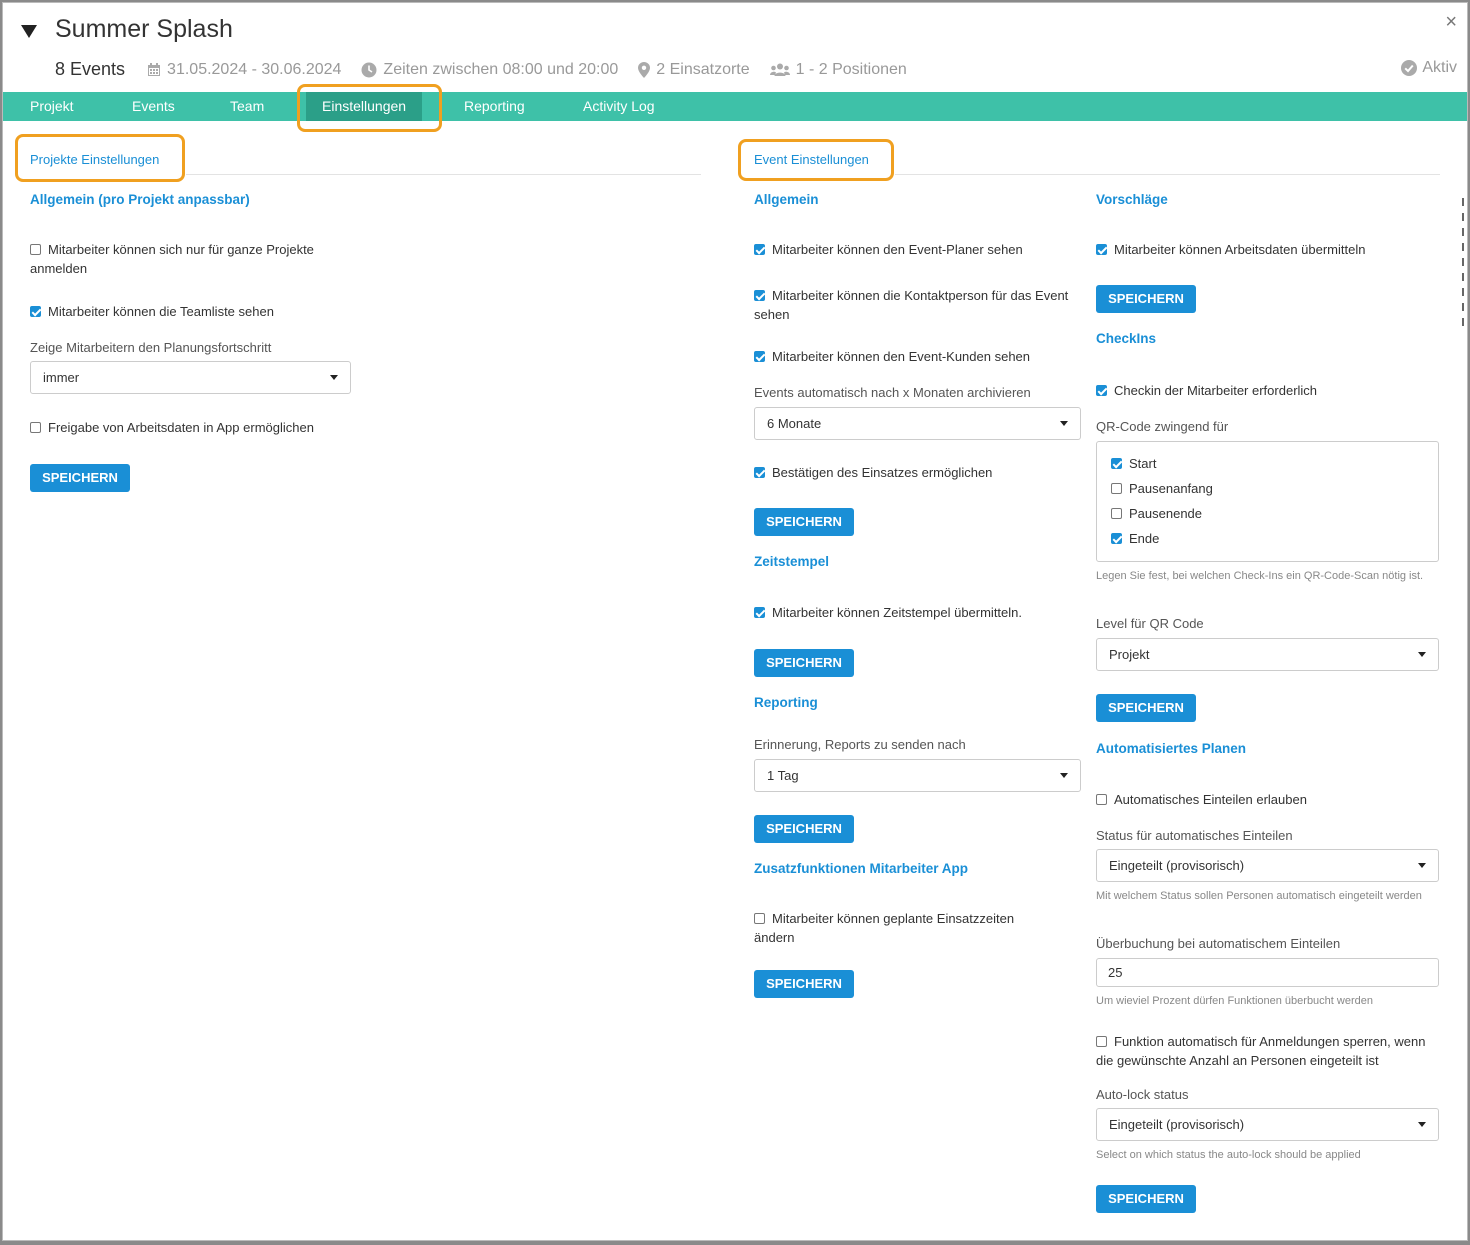 The width and height of the screenshot is (1470, 1245). I want to click on select-value: Eingeteilt (provisorisch), so click(1177, 865).